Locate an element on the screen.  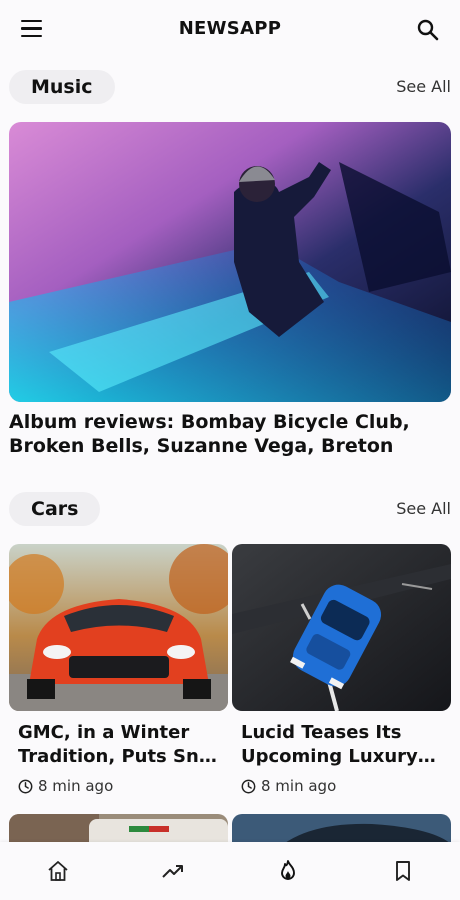
trending-icon is located at coordinates (172, 871).